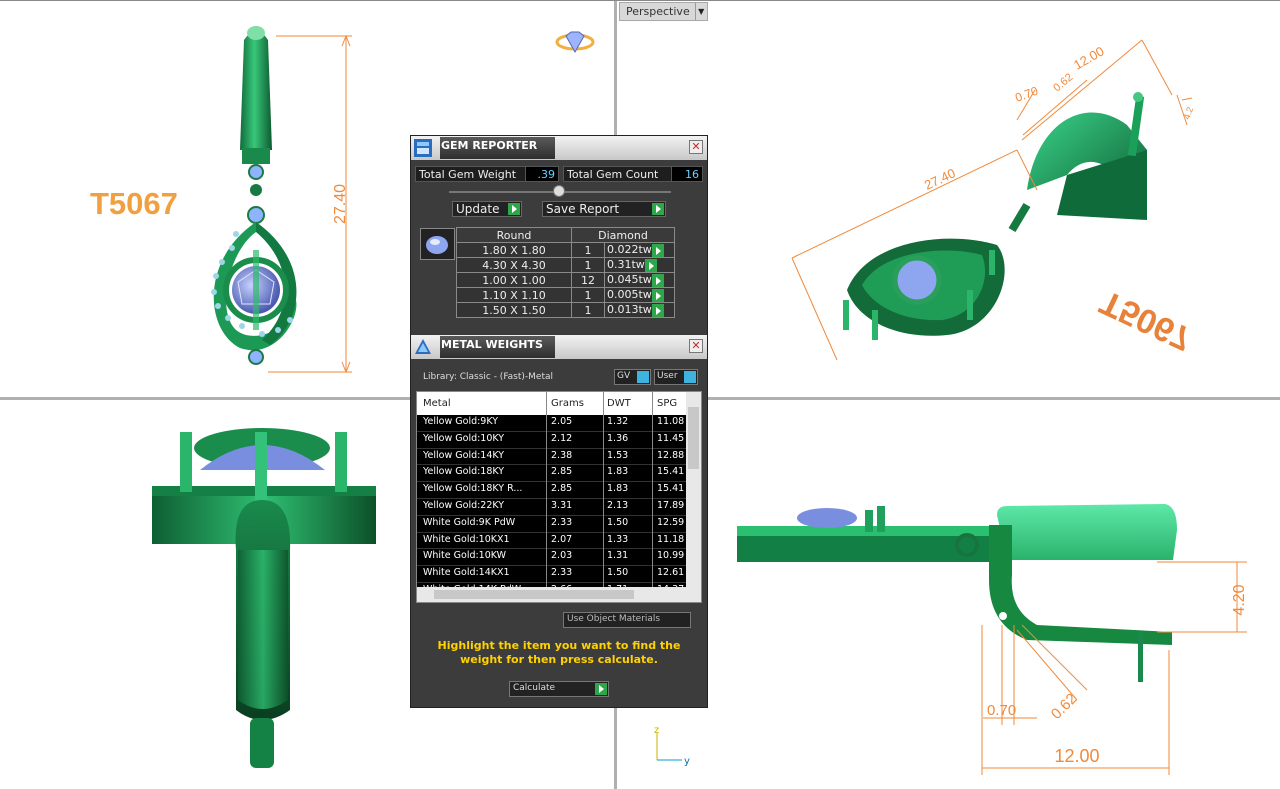 Image resolution: width=1280 pixels, height=789 pixels. Describe the element at coordinates (567, 403) in the screenshot. I see `grams-col-header: Grams` at that location.